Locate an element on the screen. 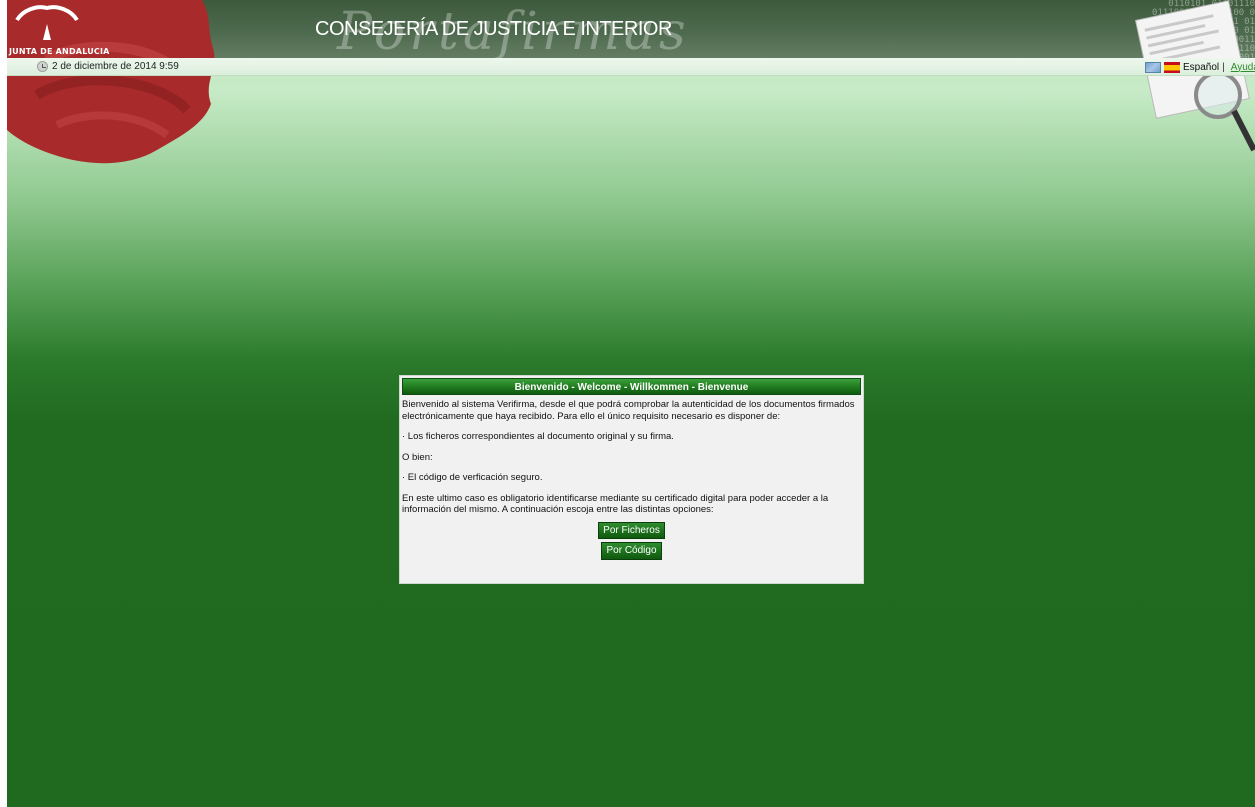  by-code-button: Por Código is located at coordinates (631, 551).